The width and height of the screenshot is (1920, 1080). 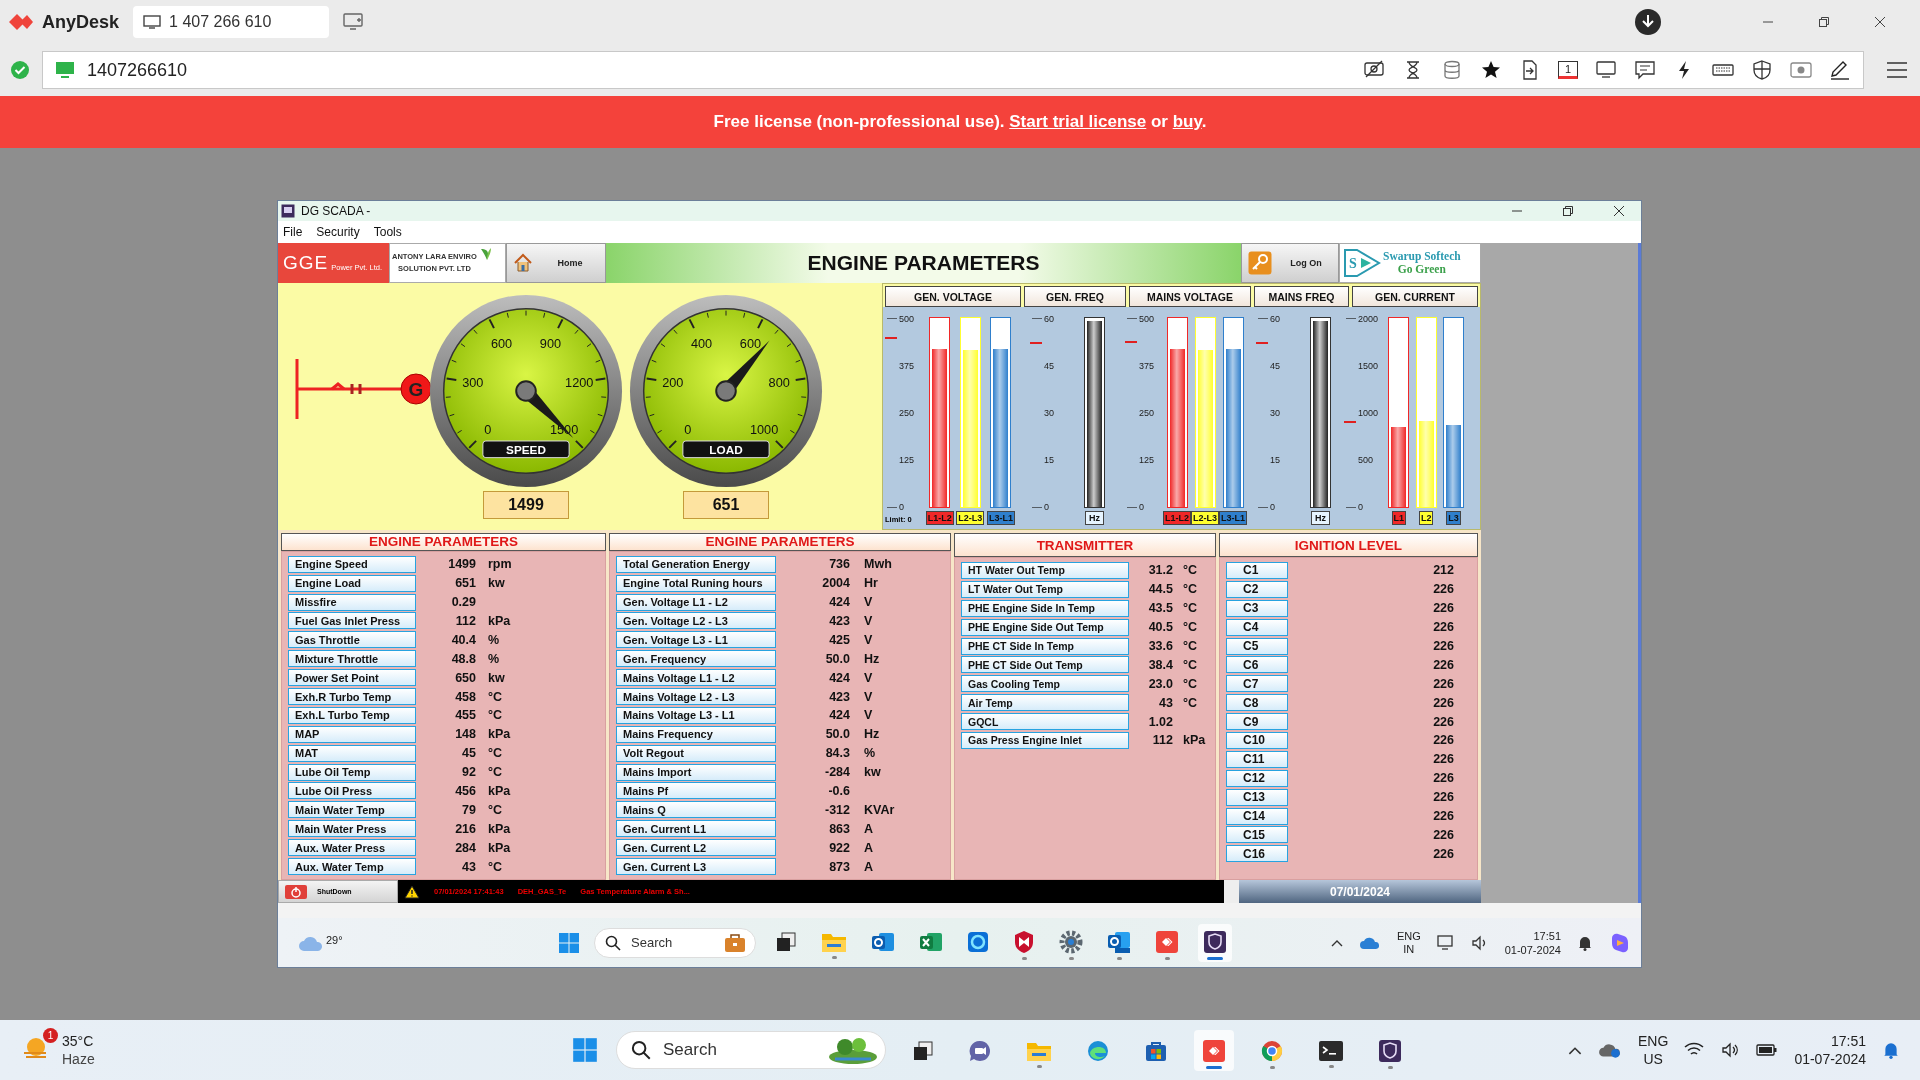 What do you see at coordinates (293, 232) in the screenshot?
I see `menu-item: File` at bounding box center [293, 232].